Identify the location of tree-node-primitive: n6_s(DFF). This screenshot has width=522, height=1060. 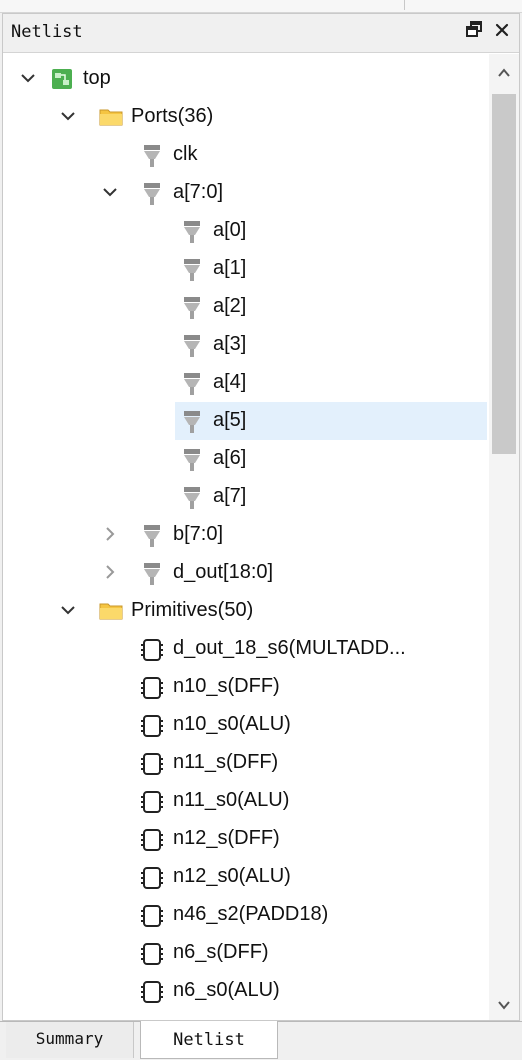
(245, 953).